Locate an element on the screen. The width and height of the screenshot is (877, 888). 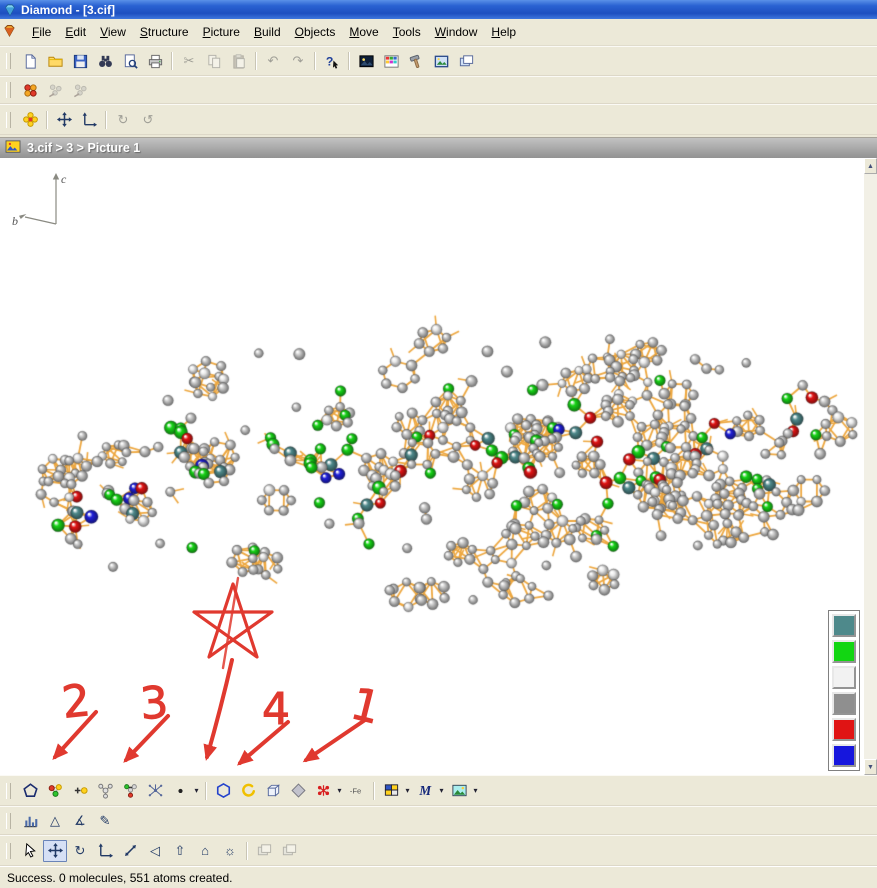
create-structure-button is located at coordinates (30, 90).